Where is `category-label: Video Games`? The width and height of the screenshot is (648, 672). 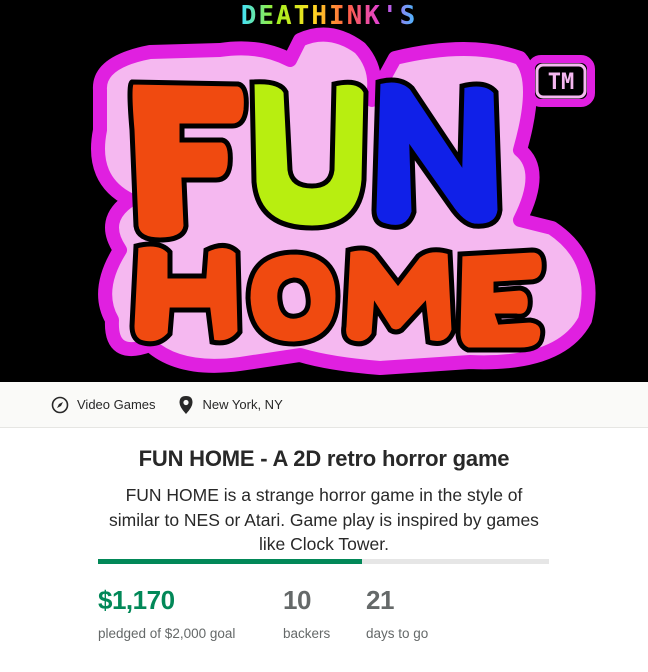 category-label: Video Games is located at coordinates (116, 404).